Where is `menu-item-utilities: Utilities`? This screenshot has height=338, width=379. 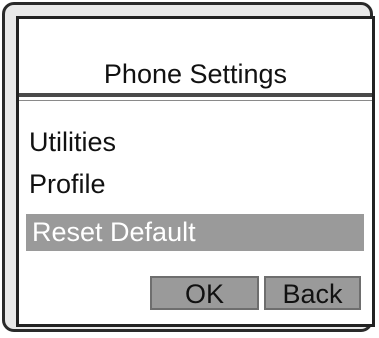 menu-item-utilities: Utilities is located at coordinates (72, 142).